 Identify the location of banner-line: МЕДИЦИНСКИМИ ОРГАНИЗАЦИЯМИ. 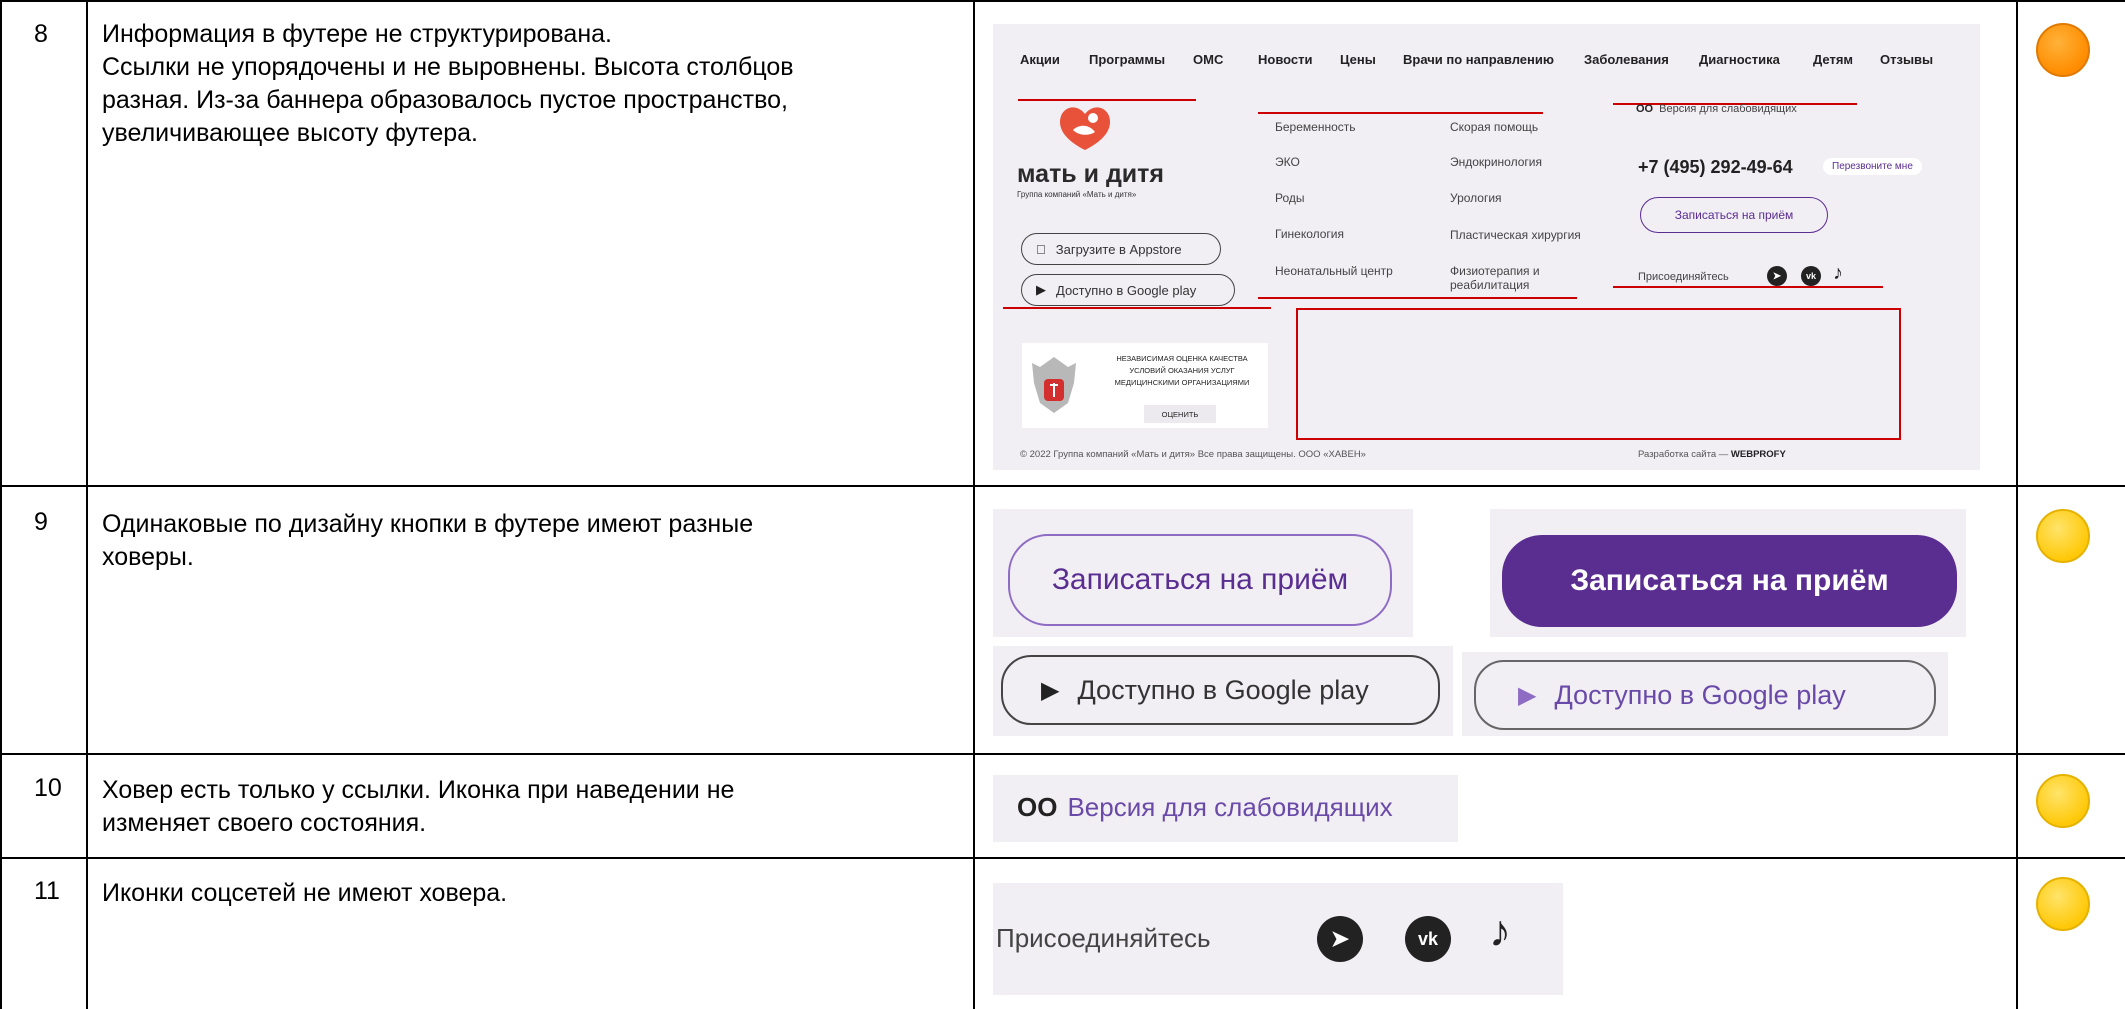
(1182, 382).